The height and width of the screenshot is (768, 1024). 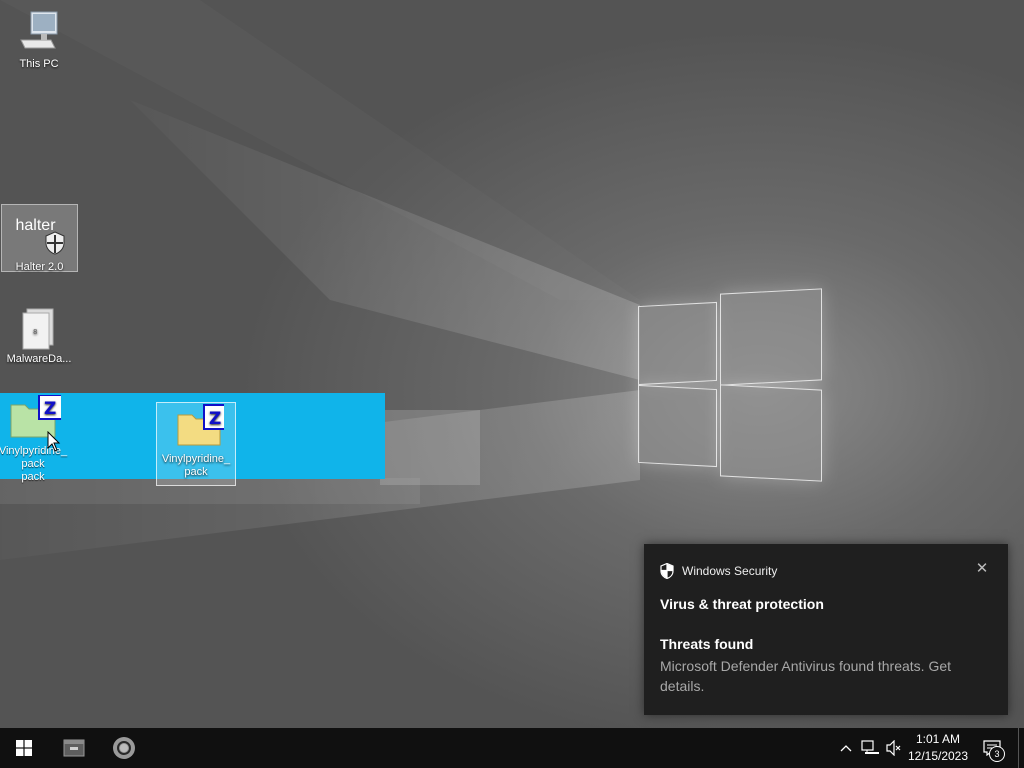 I want to click on toast-header: Windows Security, so click(x=718, y=571).